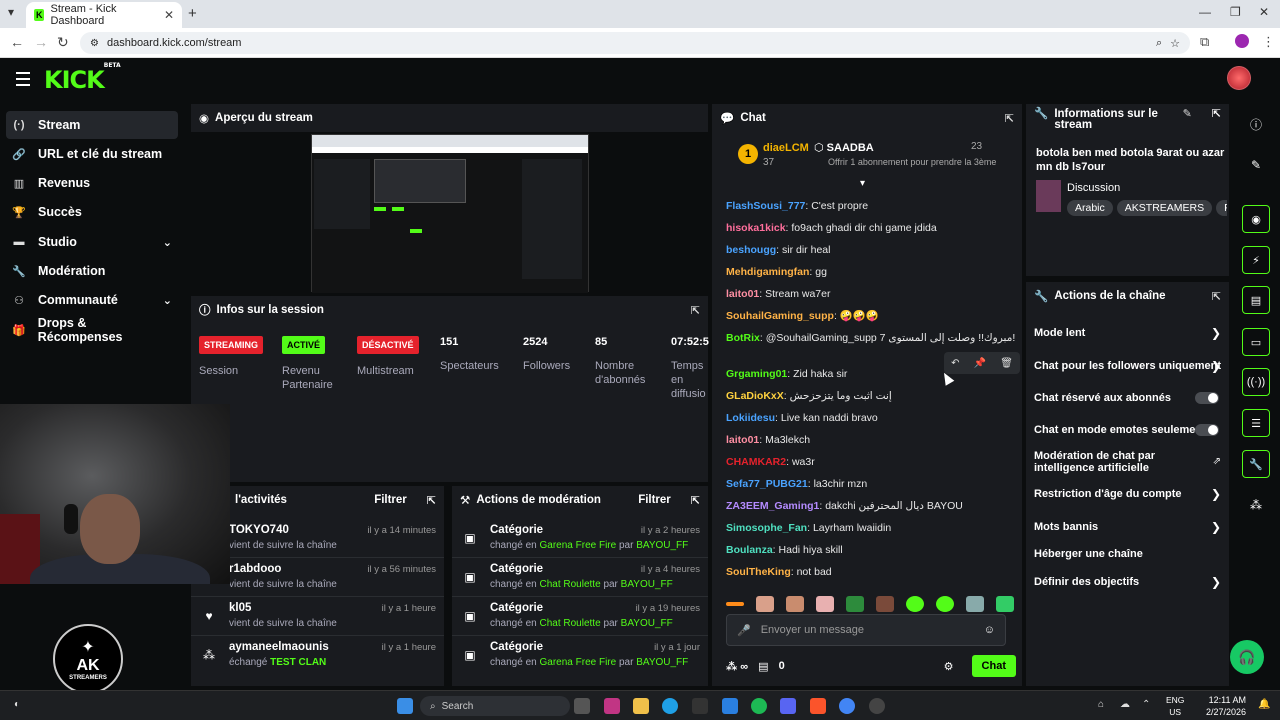  Describe the element at coordinates (495, 706) in the screenshot. I see `taskbar-search: ⌕ Search` at that location.